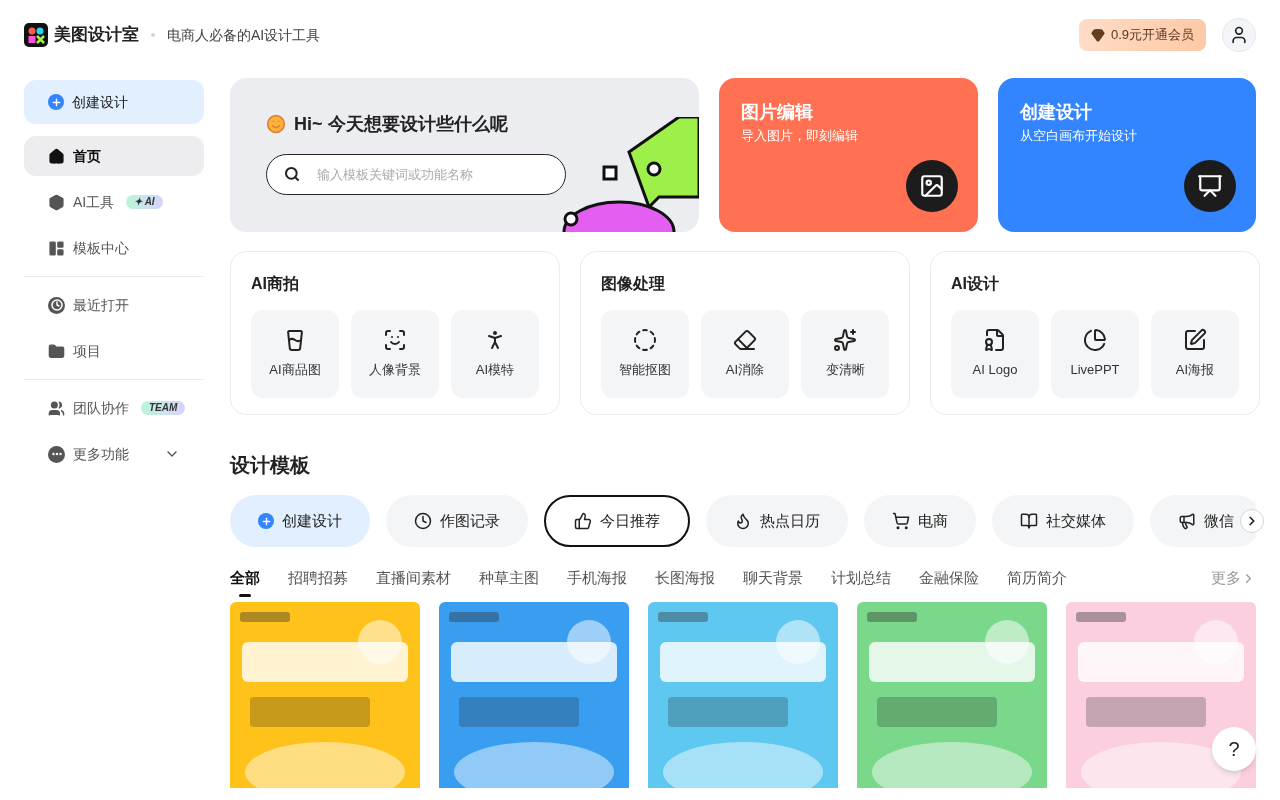 The image size is (1280, 800). What do you see at coordinates (413, 582) in the screenshot?
I see `category-tab: 直播间素材` at bounding box center [413, 582].